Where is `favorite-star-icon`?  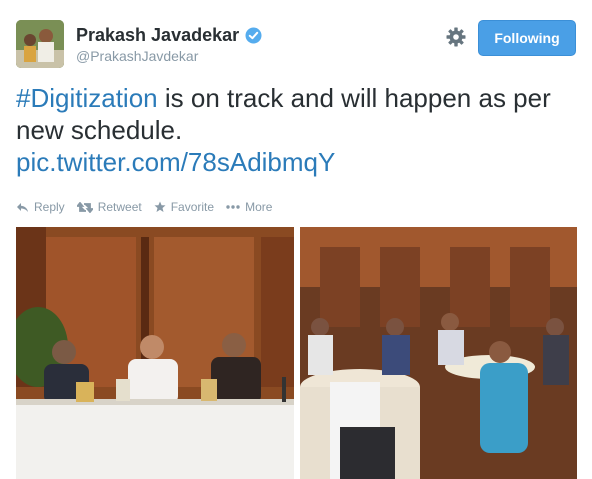 favorite-star-icon is located at coordinates (160, 206).